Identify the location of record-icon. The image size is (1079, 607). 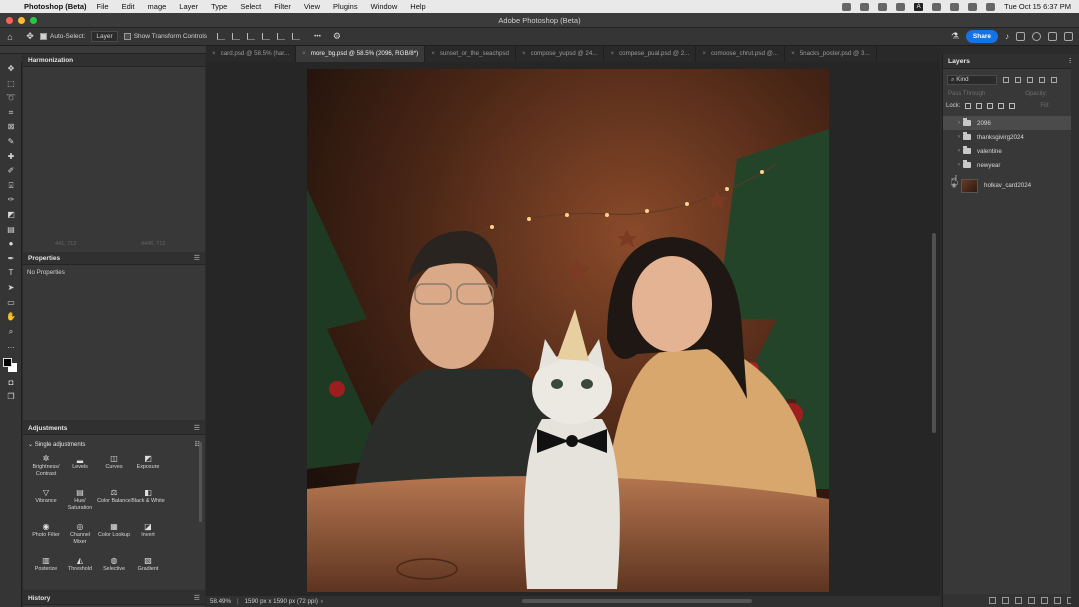
(865, 6).